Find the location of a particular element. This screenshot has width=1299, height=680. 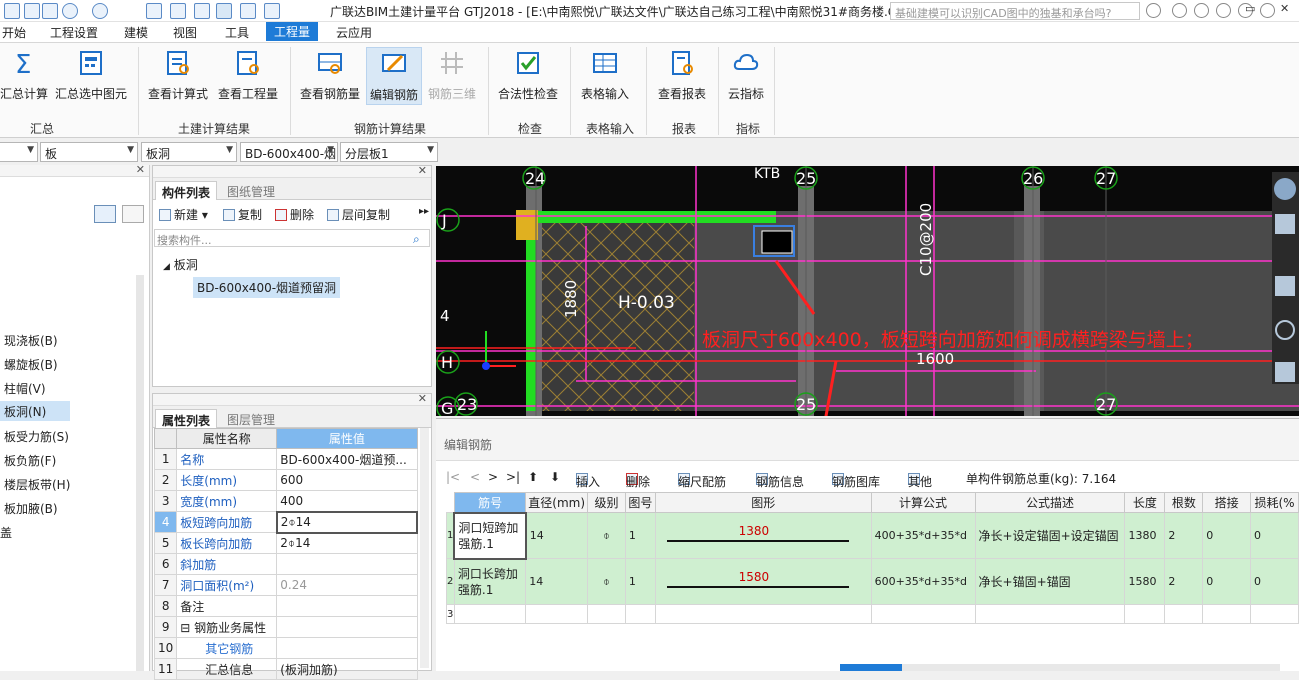

category-select: 板 ▼ is located at coordinates (89, 152).